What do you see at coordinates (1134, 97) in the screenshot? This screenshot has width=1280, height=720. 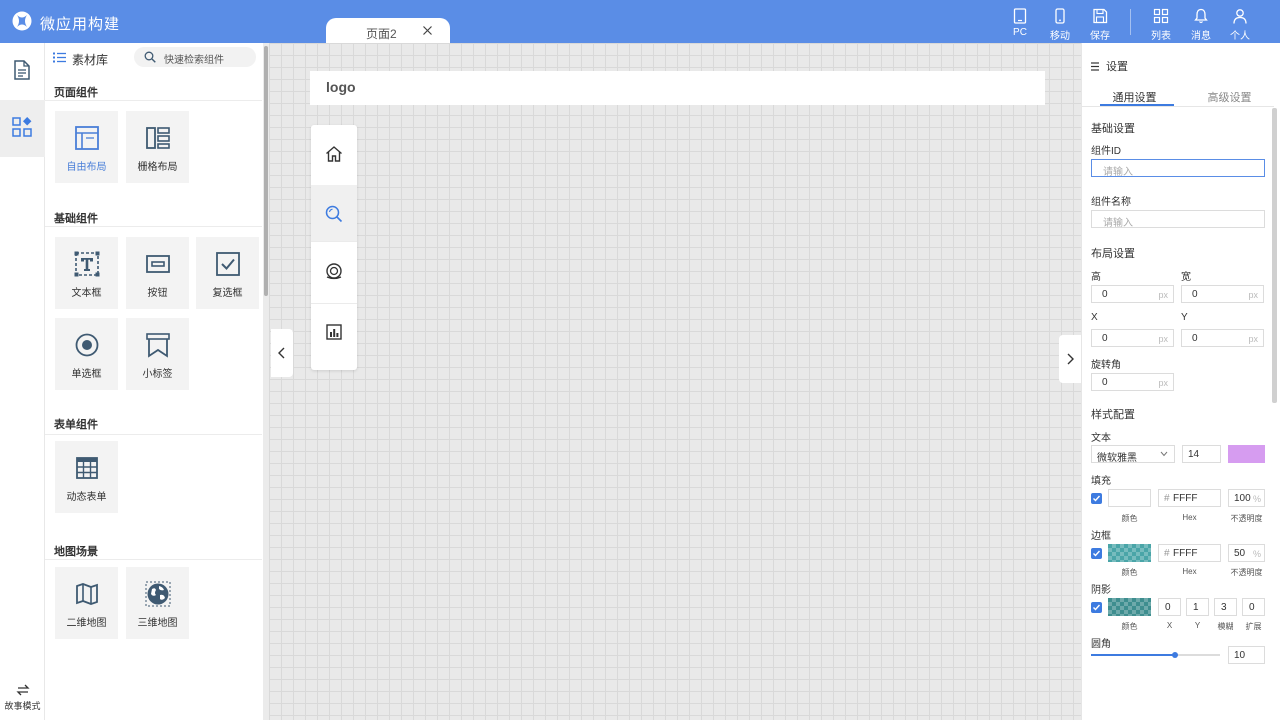 I see `tab-general-settings: 通用设置` at bounding box center [1134, 97].